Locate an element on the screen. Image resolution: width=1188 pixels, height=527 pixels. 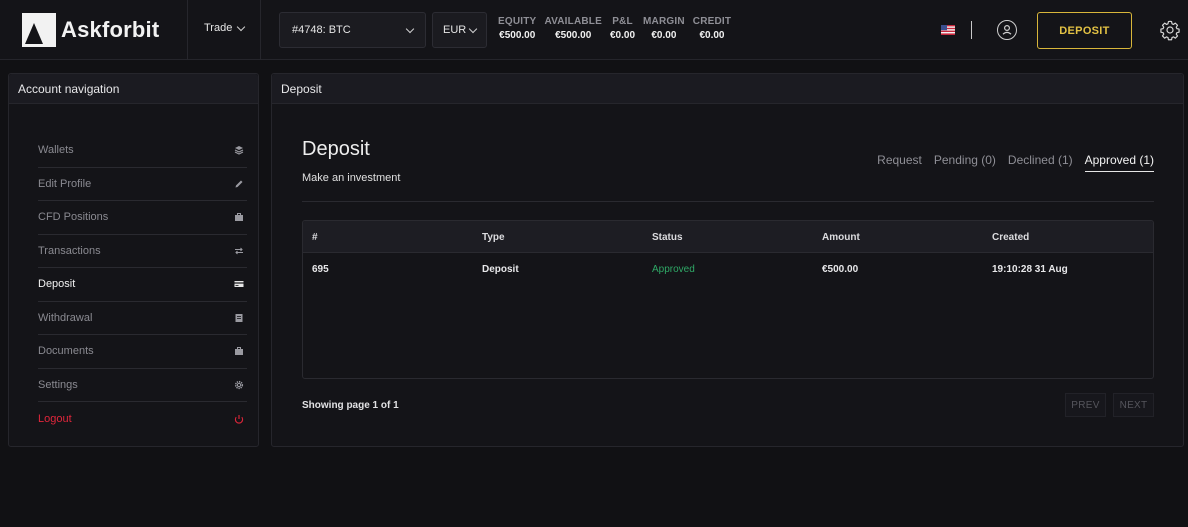
sidebar-item-edit-profile: Edit Profile is located at coordinates (142, 184).